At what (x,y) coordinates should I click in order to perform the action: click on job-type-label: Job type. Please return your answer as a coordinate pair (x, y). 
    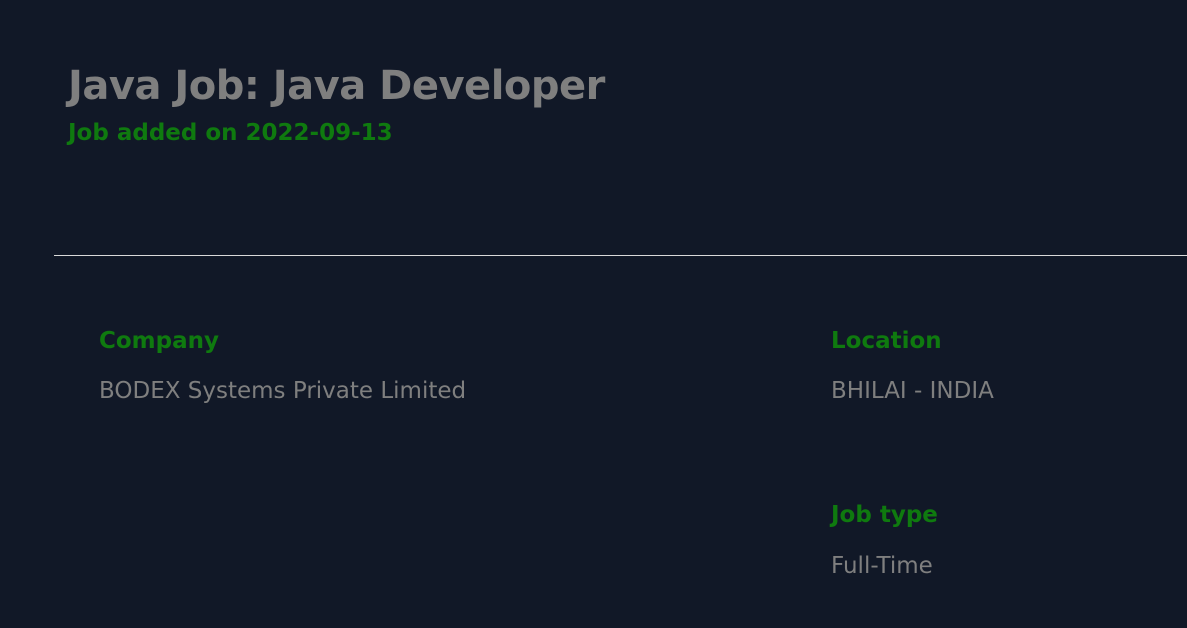
    Looking at the image, I should click on (884, 515).